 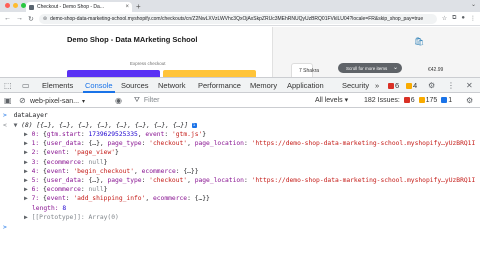 What do you see at coordinates (64, 208) in the screenshot?
I see `length-value: 8` at bounding box center [64, 208].